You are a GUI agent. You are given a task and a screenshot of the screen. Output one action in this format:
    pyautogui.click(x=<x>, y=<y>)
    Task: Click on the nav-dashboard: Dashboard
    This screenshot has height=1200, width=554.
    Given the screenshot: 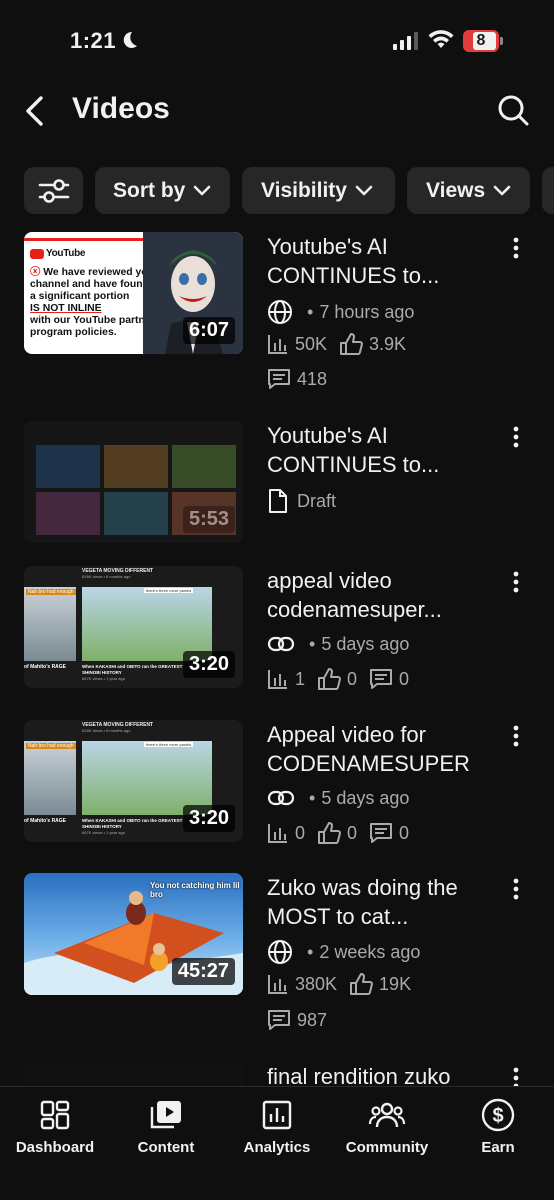 What is the action you would take?
    pyautogui.click(x=55, y=1126)
    